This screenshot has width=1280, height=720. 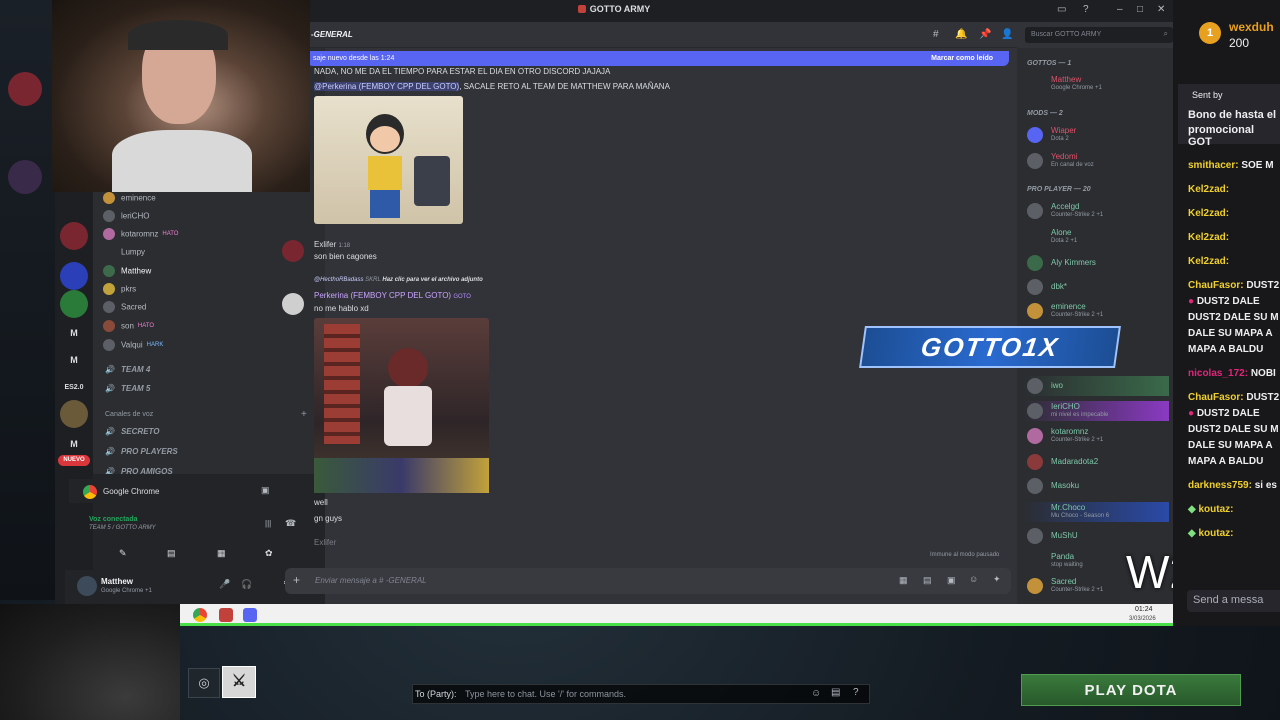 What do you see at coordinates (1142, 619) in the screenshot?
I see `clock-date: 3/03/2026` at bounding box center [1142, 619].